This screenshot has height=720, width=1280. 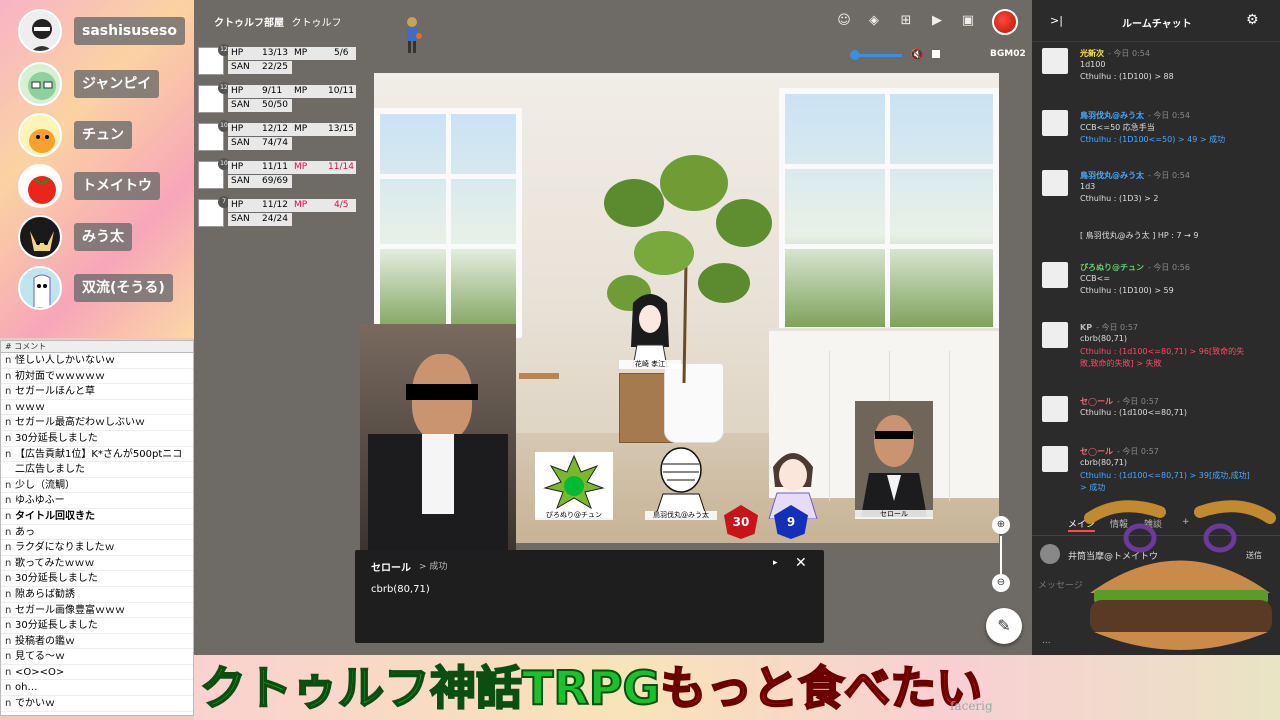 What do you see at coordinates (1001, 525) in the screenshot?
I see `zoom-in-icon: ⊕` at bounding box center [1001, 525].